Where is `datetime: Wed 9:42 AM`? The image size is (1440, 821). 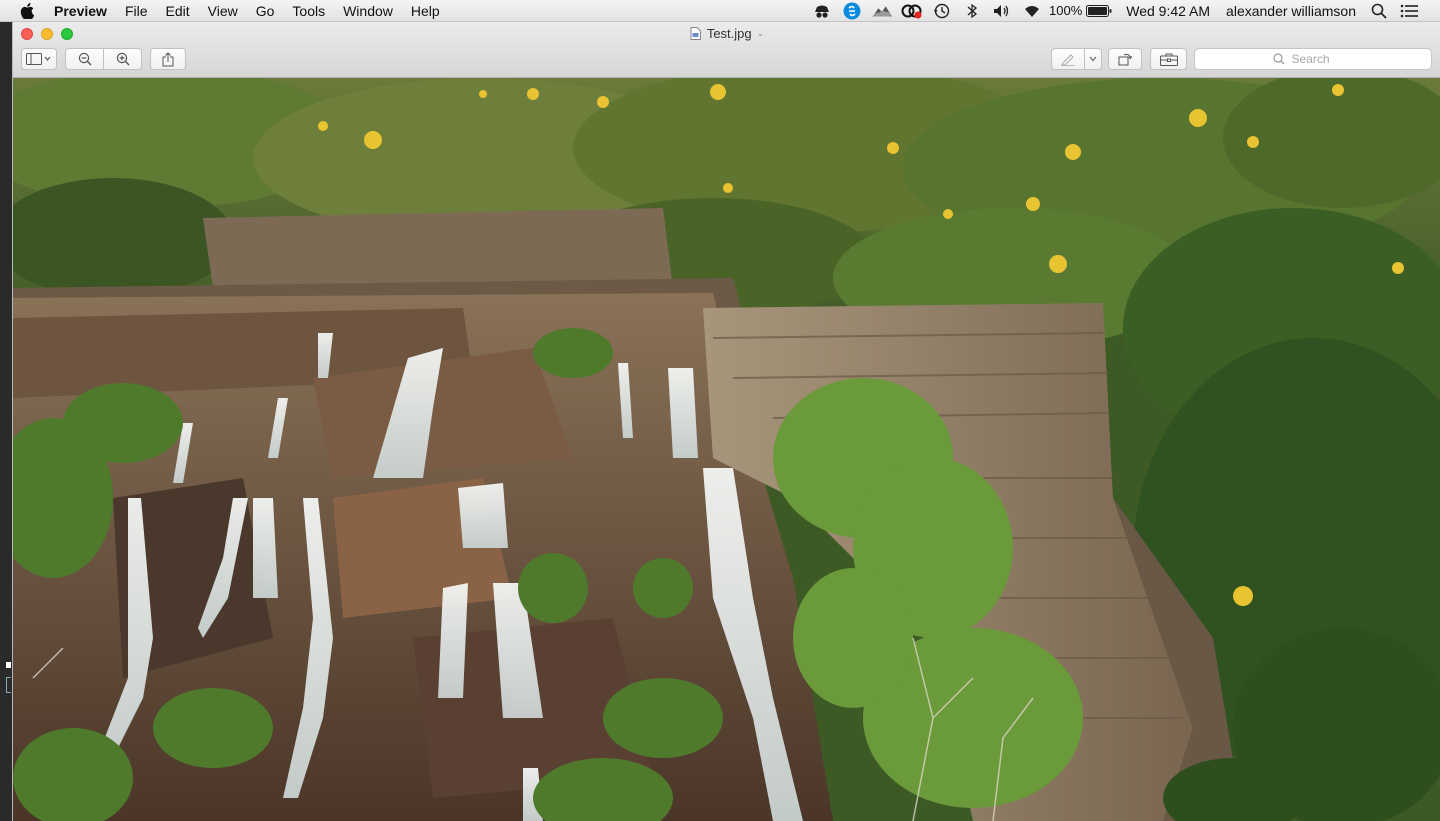 datetime: Wed 9:42 AM is located at coordinates (1168, 11).